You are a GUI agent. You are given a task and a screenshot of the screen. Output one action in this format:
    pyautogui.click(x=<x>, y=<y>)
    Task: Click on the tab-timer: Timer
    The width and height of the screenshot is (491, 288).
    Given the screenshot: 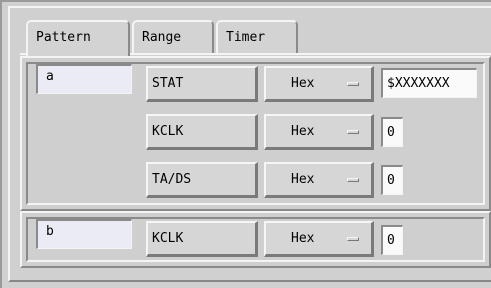 What is the action you would take?
    pyautogui.click(x=257, y=37)
    